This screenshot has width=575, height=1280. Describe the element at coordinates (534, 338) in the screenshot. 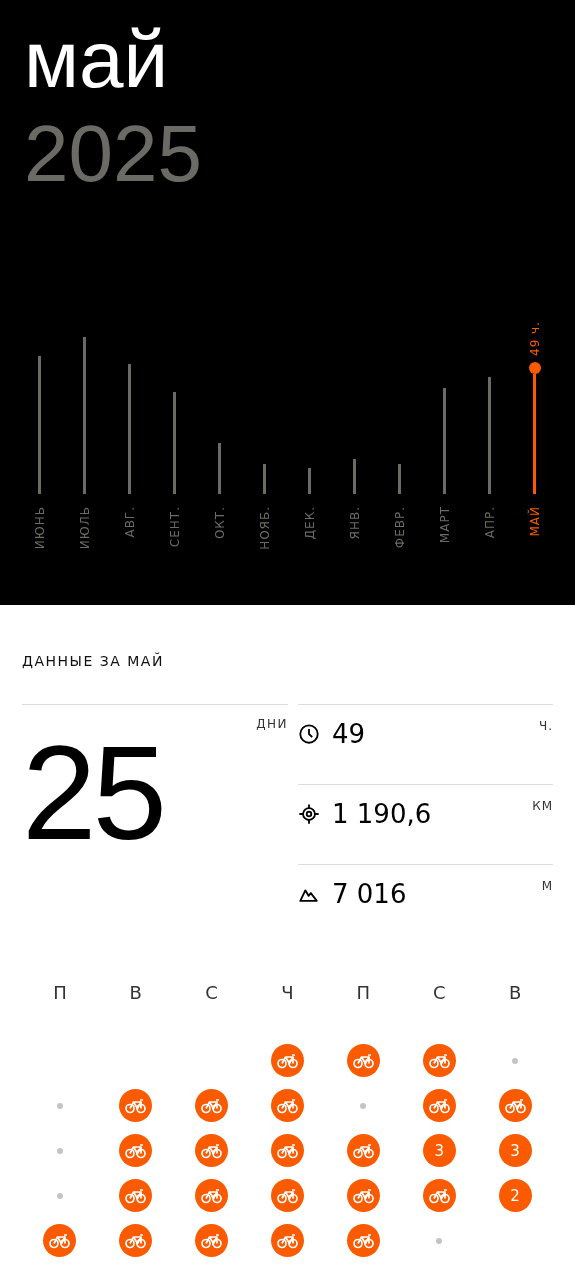

I see `hours-label: 49 ч.` at that location.